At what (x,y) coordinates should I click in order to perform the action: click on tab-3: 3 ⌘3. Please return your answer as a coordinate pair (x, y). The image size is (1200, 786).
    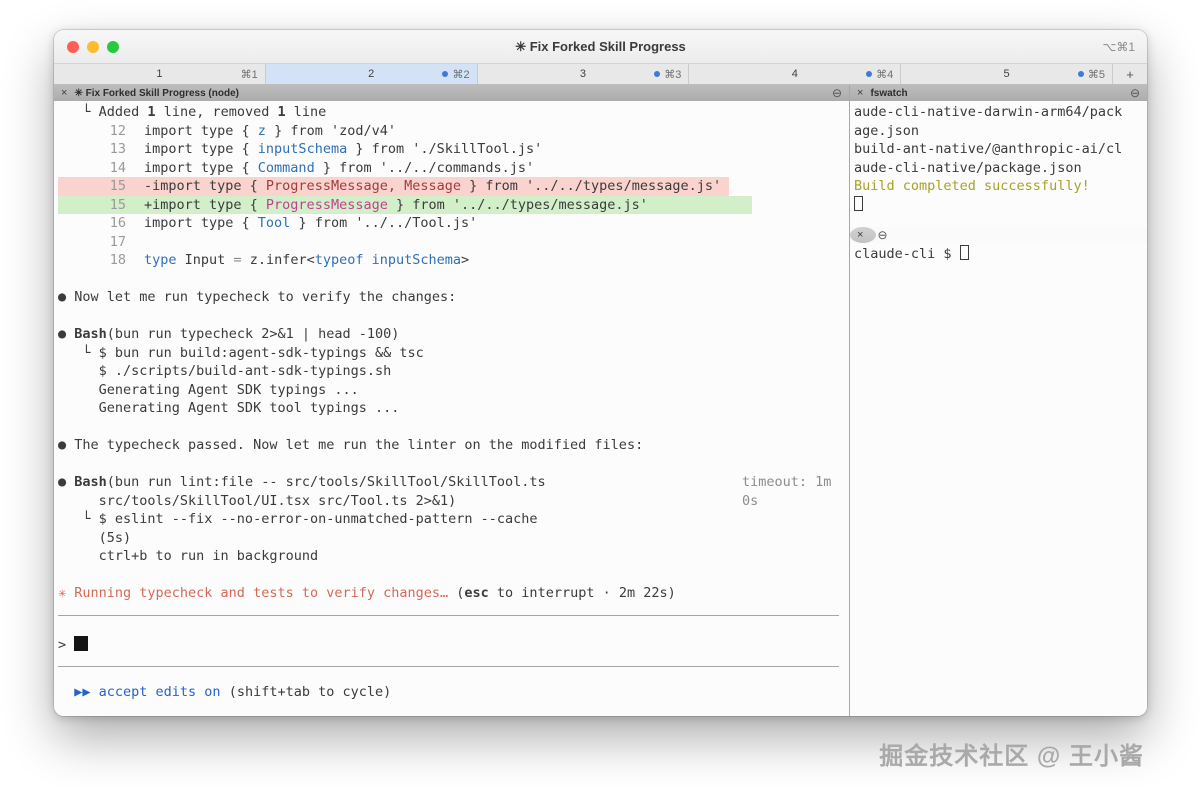
    Looking at the image, I should click on (584, 74).